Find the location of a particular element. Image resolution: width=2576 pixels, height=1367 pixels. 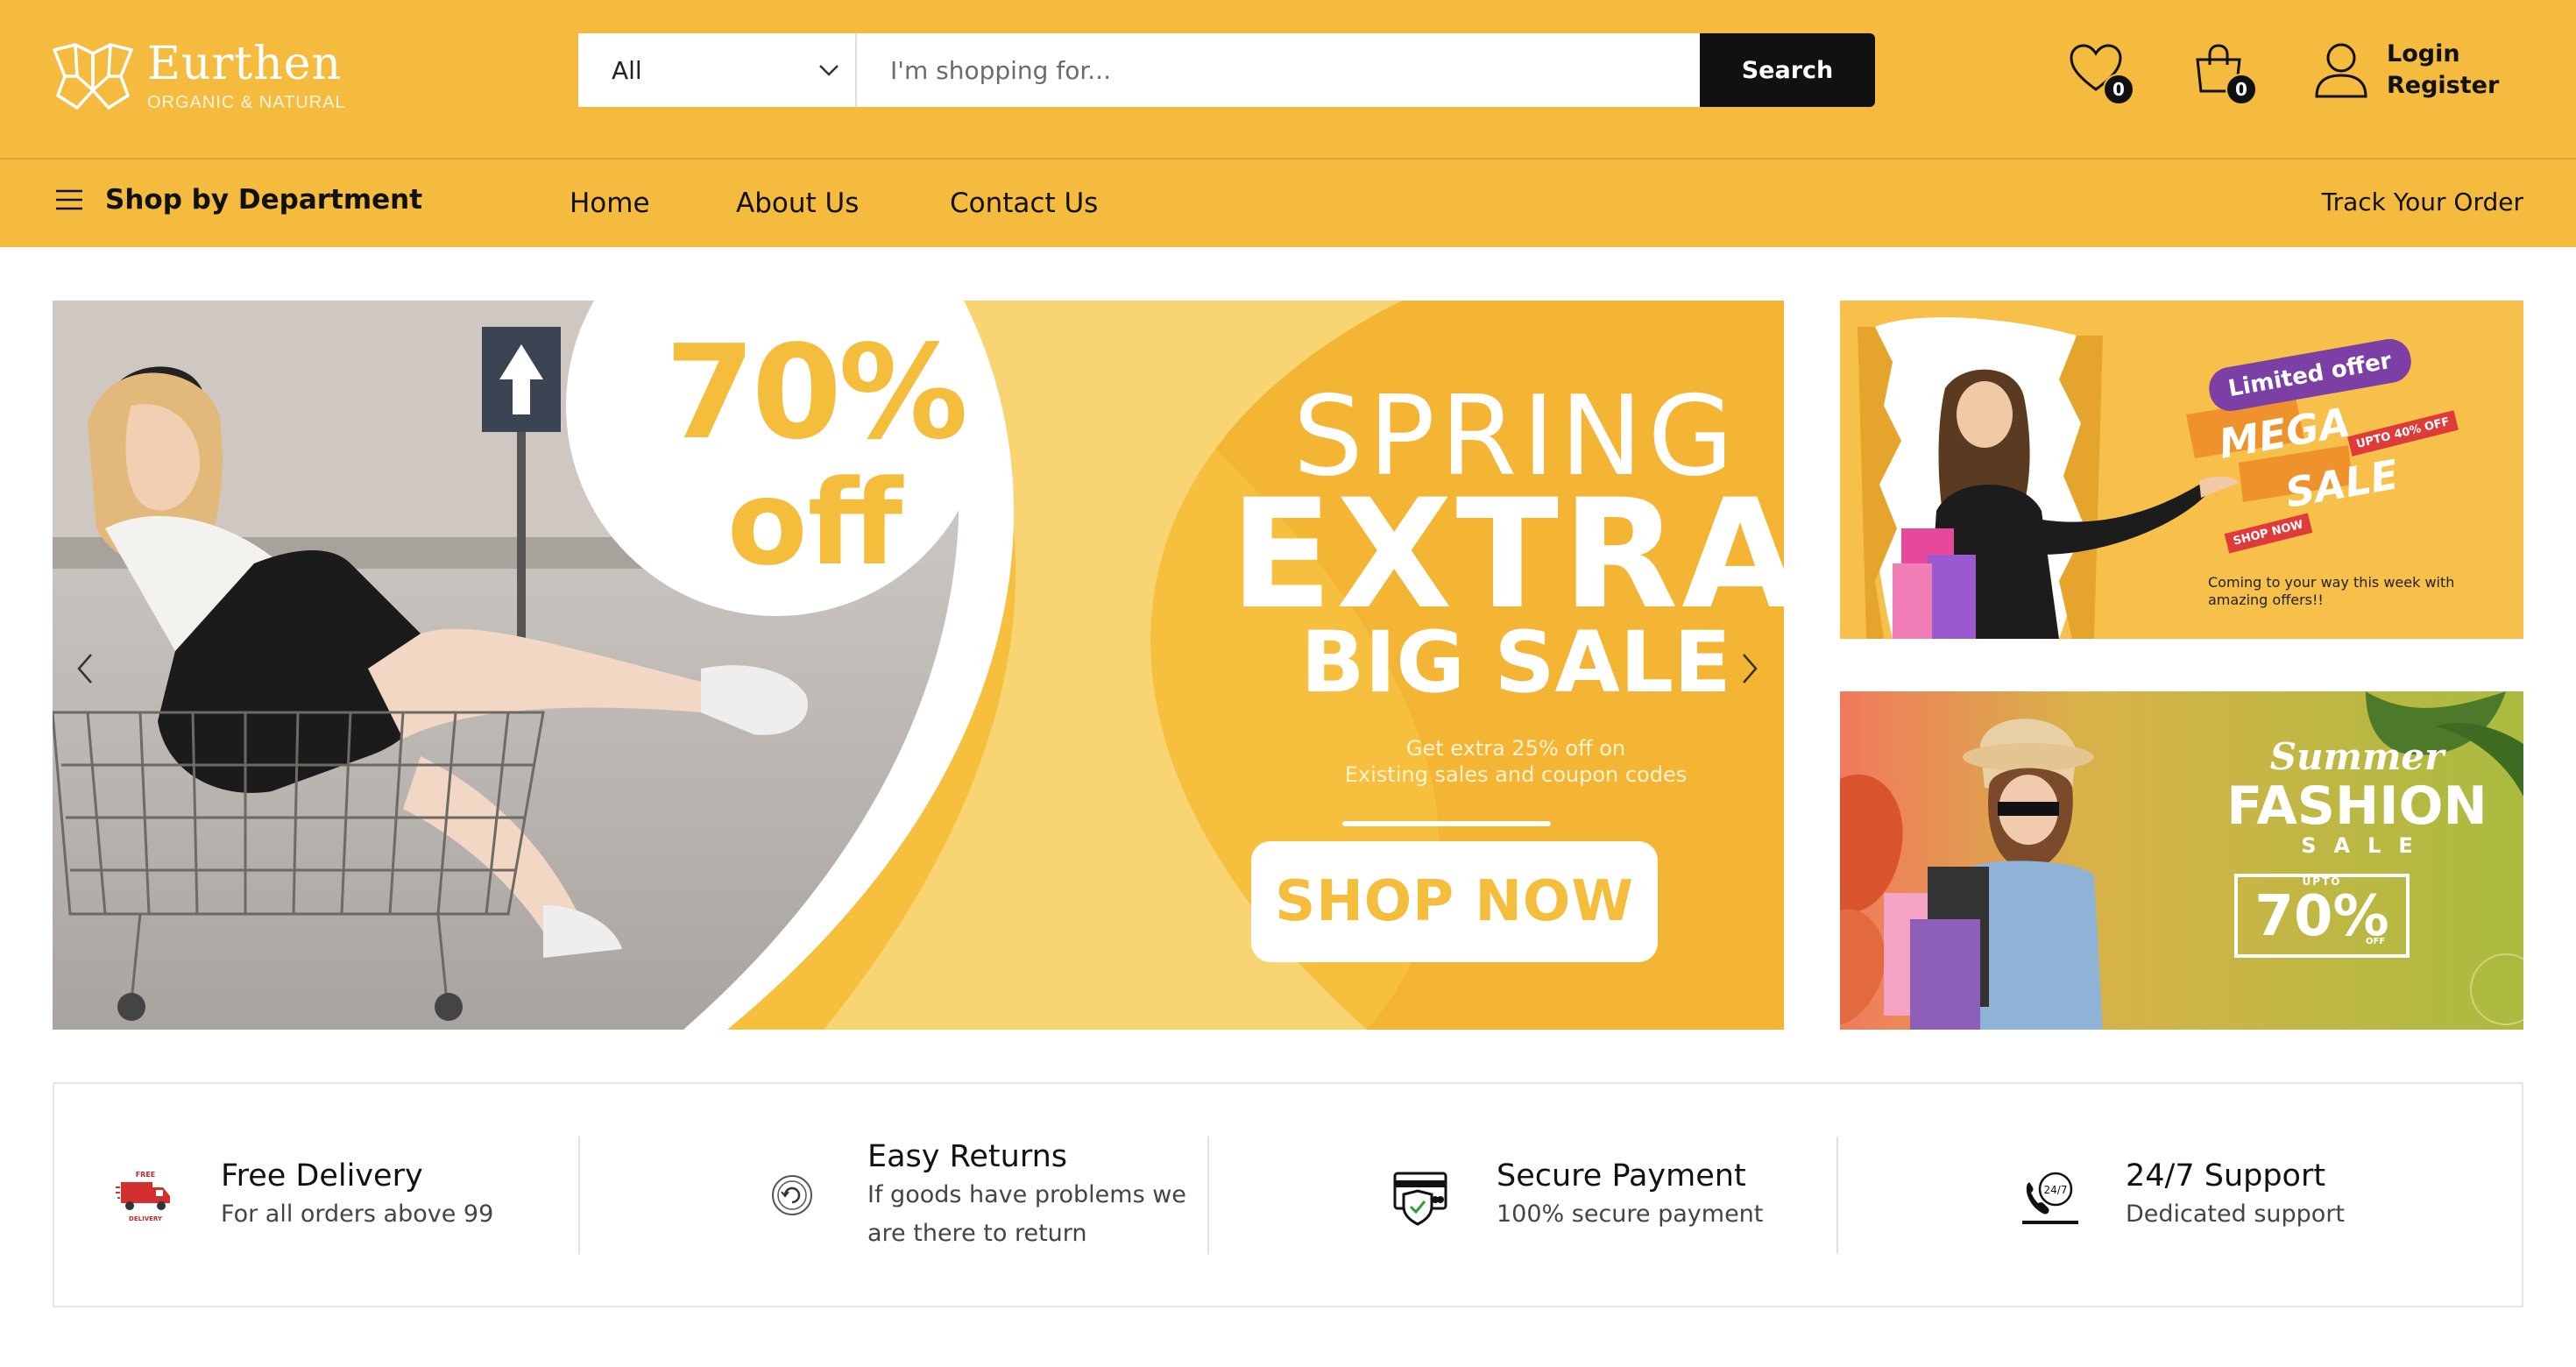

hero-subtitle-line2: Existing sales and coupon codes is located at coordinates (1516, 774).